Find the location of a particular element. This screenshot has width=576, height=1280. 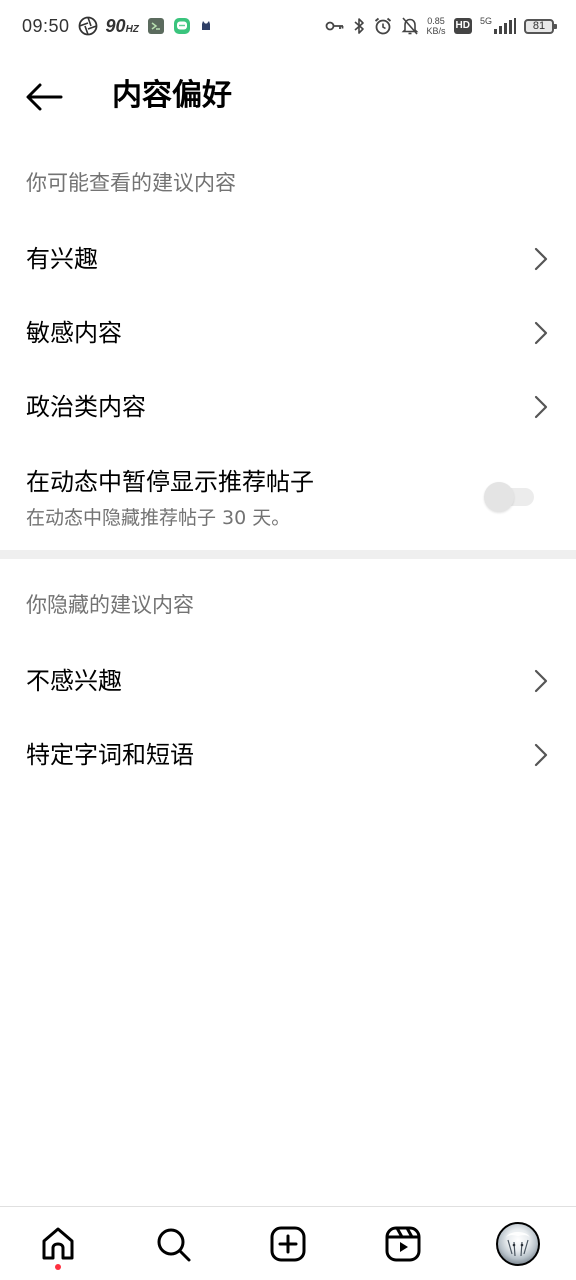

refresh-rate-unit: HZ is located at coordinates (132, 29).